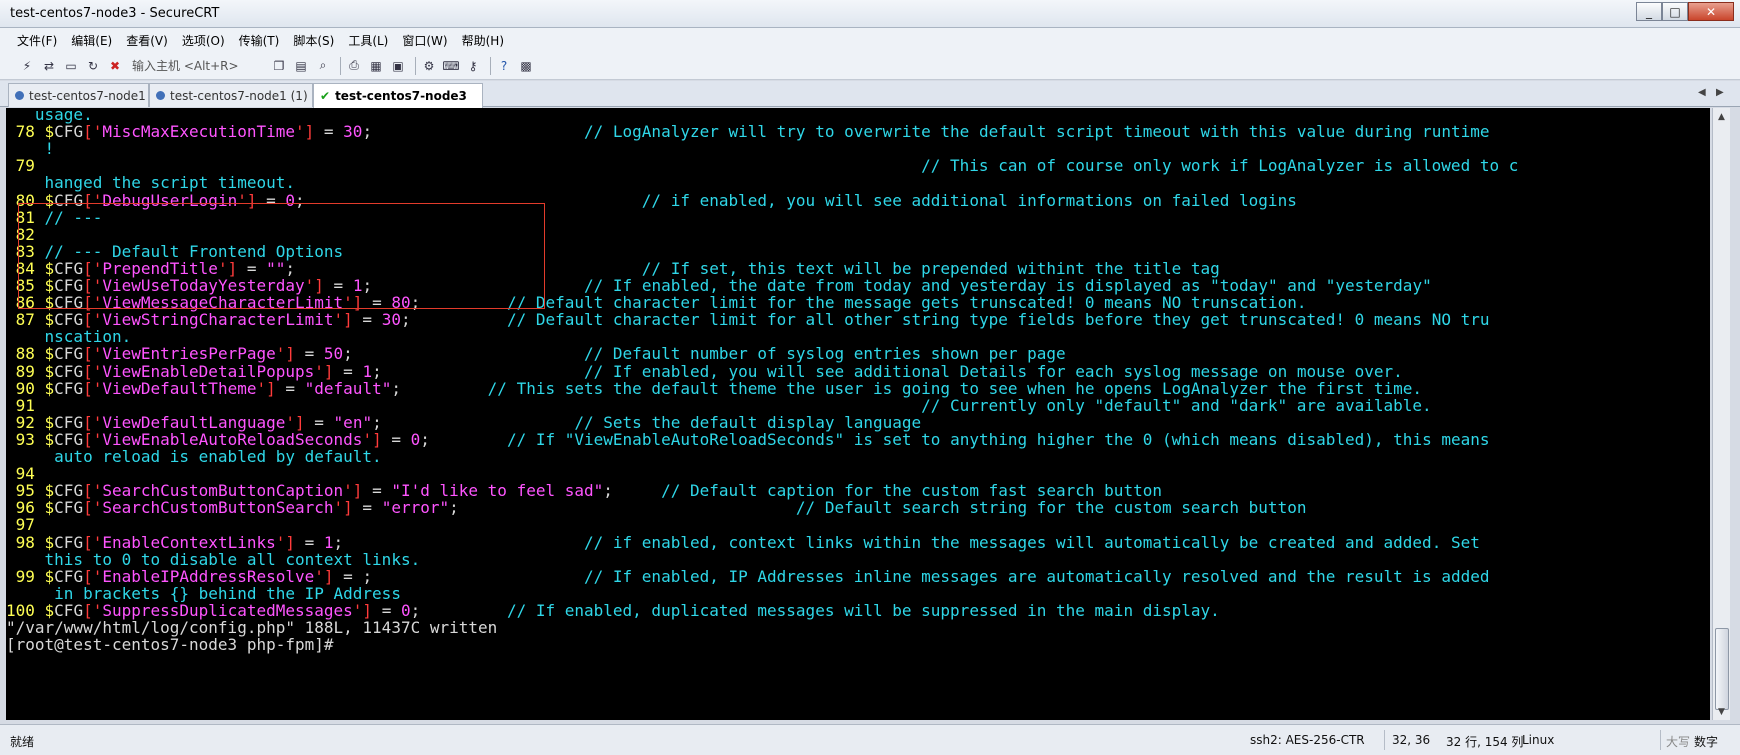 This screenshot has width=1740, height=755. What do you see at coordinates (279, 66) in the screenshot?
I see `copy-icon: ❐` at bounding box center [279, 66].